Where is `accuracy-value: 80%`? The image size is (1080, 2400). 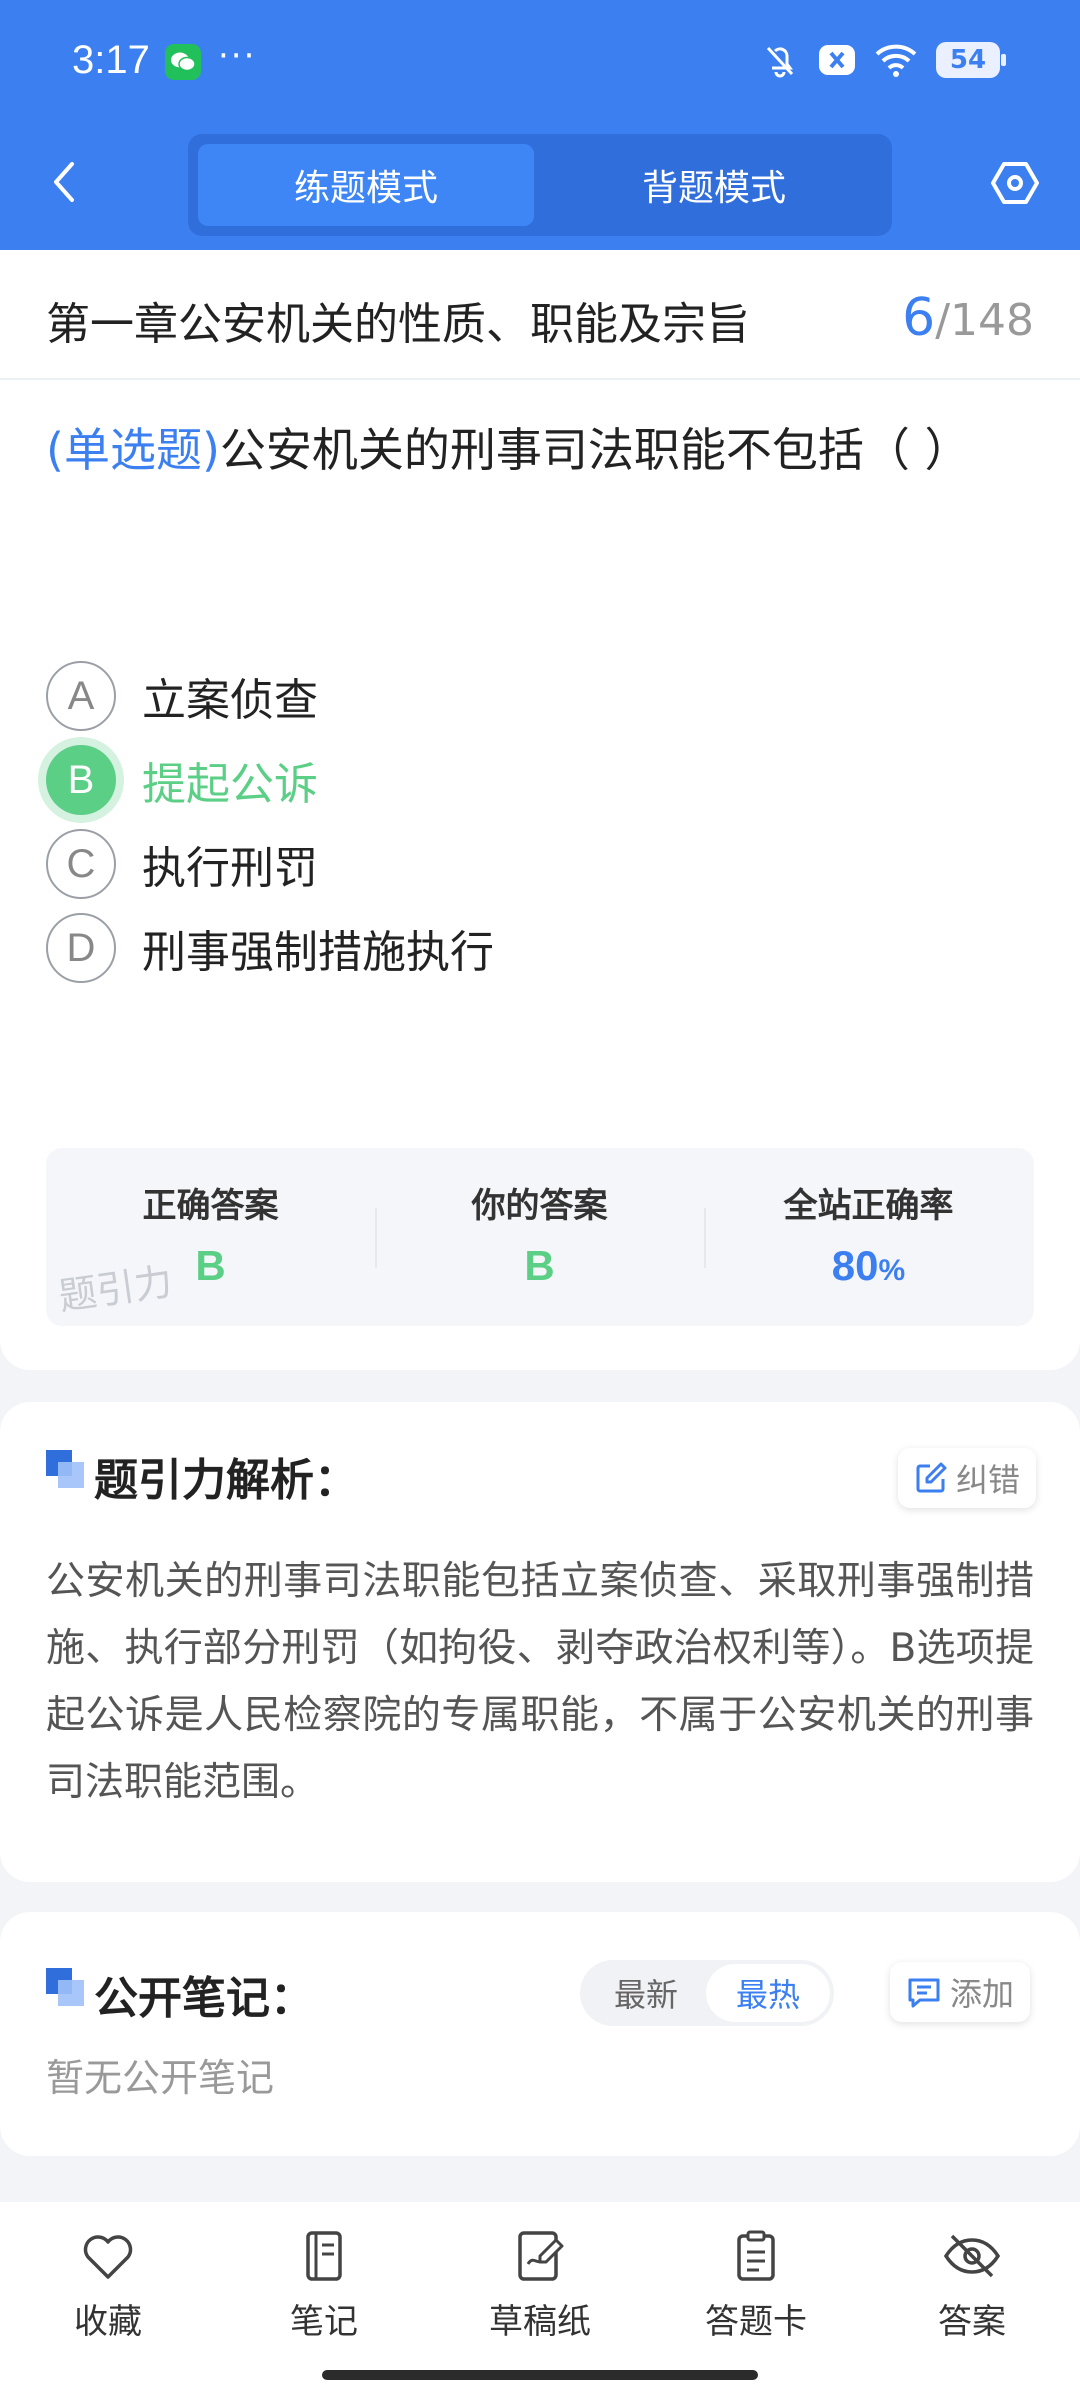 accuracy-value: 80% is located at coordinates (868, 1266).